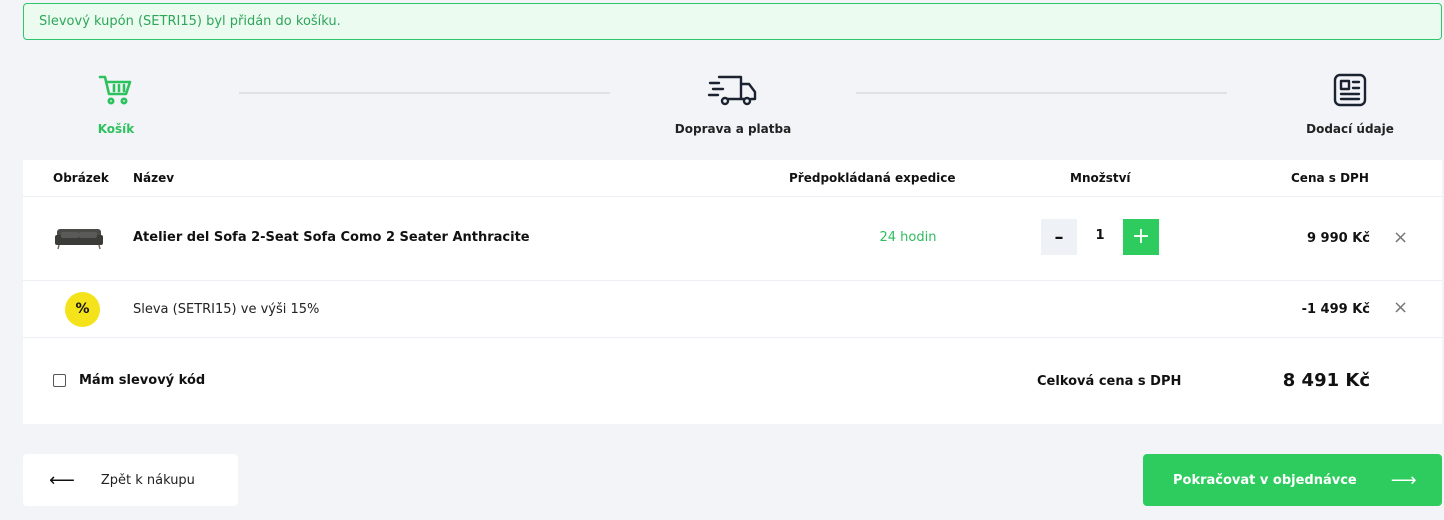 The width and height of the screenshot is (1444, 520). What do you see at coordinates (1330, 178) in the screenshot?
I see `header-price: Cena s DPH` at bounding box center [1330, 178].